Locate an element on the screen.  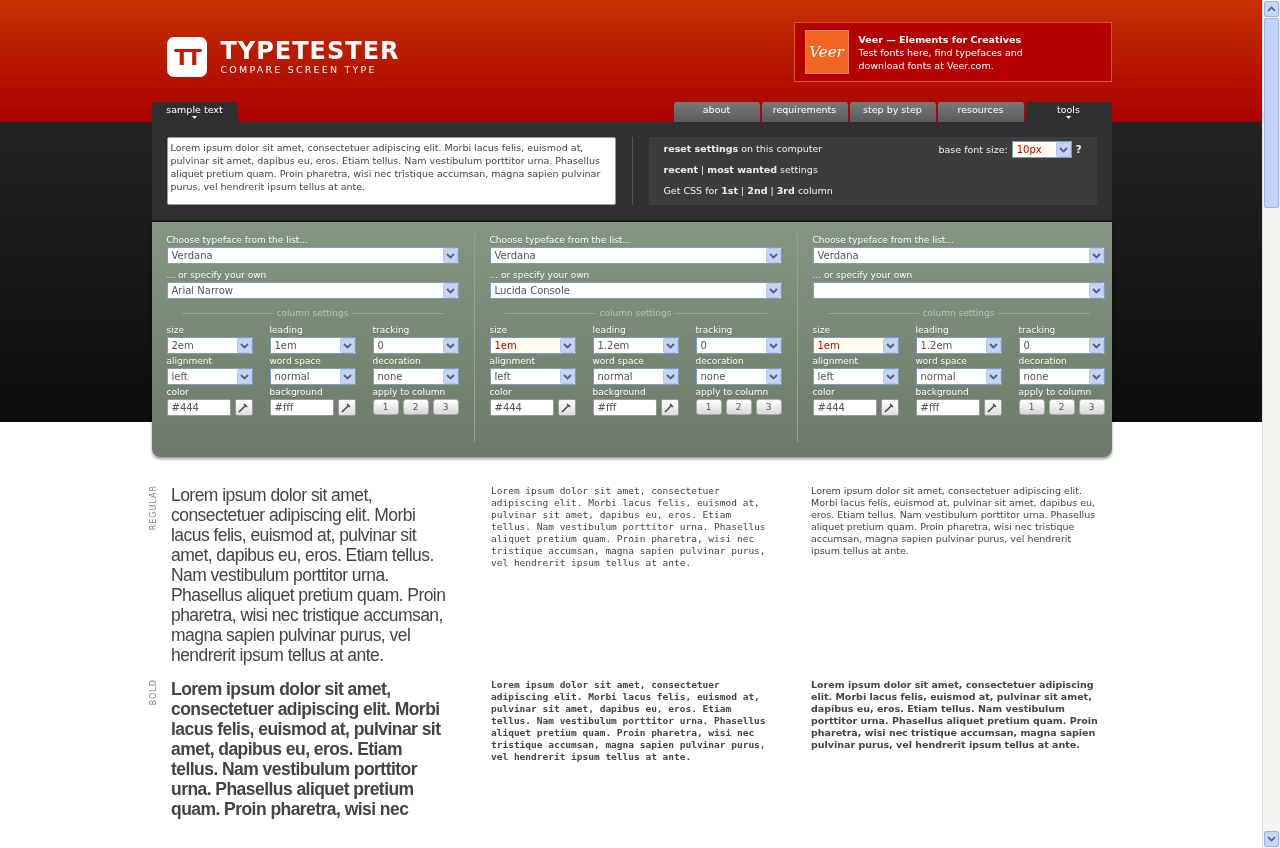
custom-typeface-select: Arial Narrow is located at coordinates (312, 290).